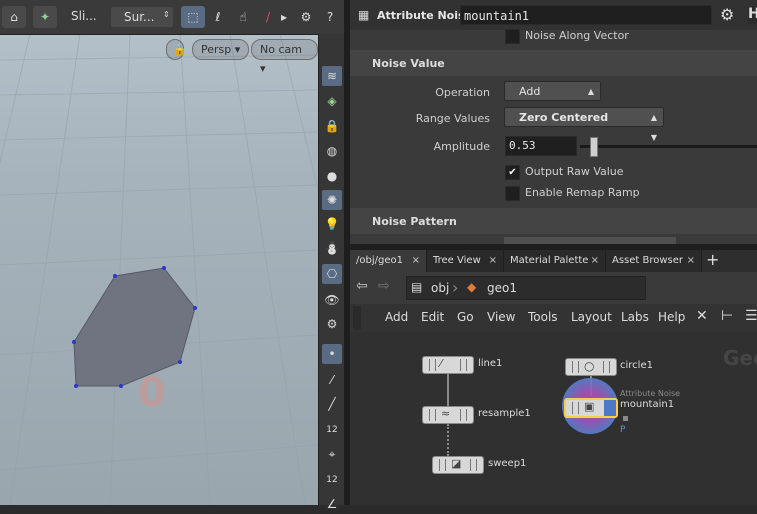  What do you see at coordinates (142, 17) in the screenshot?
I see `surface-dropdown: Sur... ⇕` at bounding box center [142, 17].